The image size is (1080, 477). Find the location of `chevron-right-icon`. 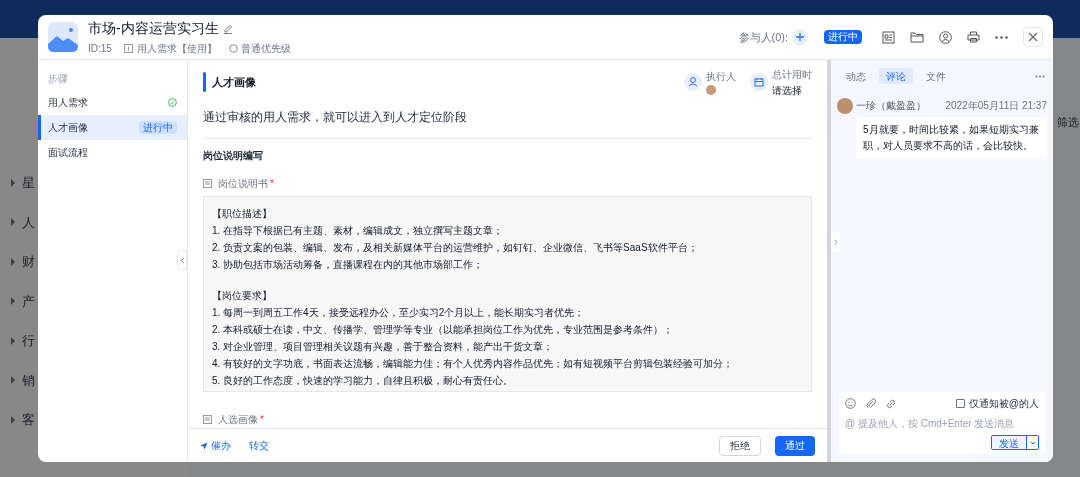

chevron-right-icon is located at coordinates (835, 242).